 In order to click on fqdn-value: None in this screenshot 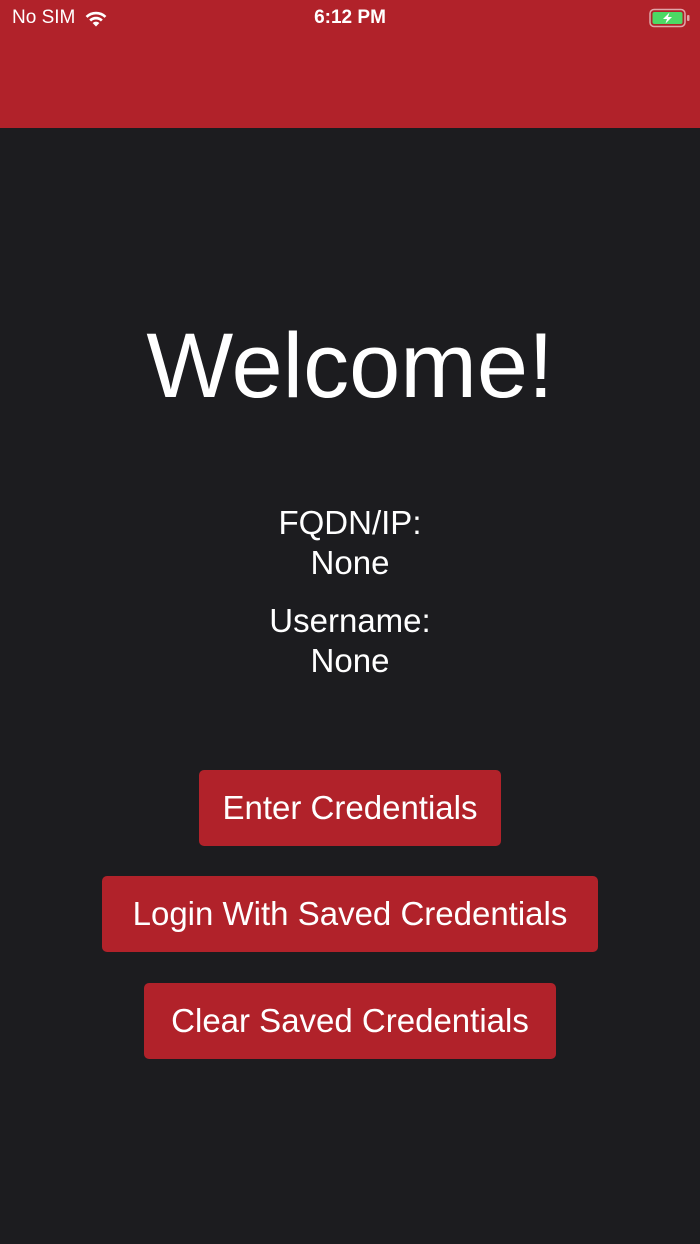, I will do `click(350, 562)`.